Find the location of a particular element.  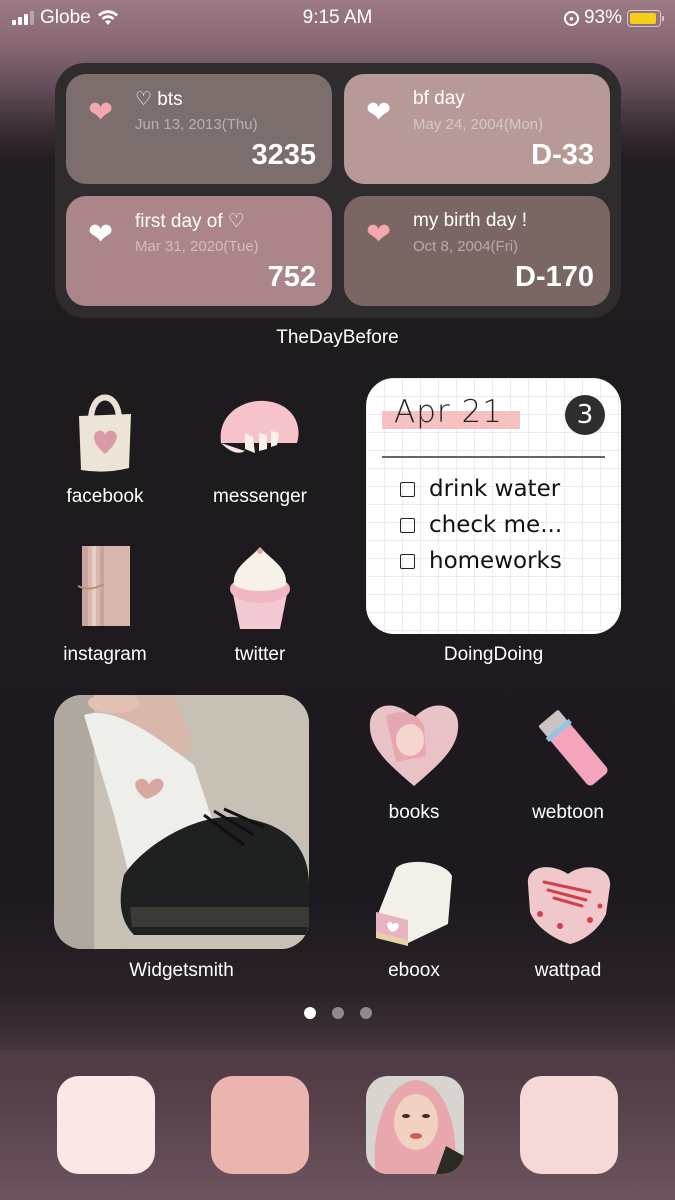

dday-card: ❤ ♡ bts Jun 13, 2013(Thu) 3235 is located at coordinates (199, 129).